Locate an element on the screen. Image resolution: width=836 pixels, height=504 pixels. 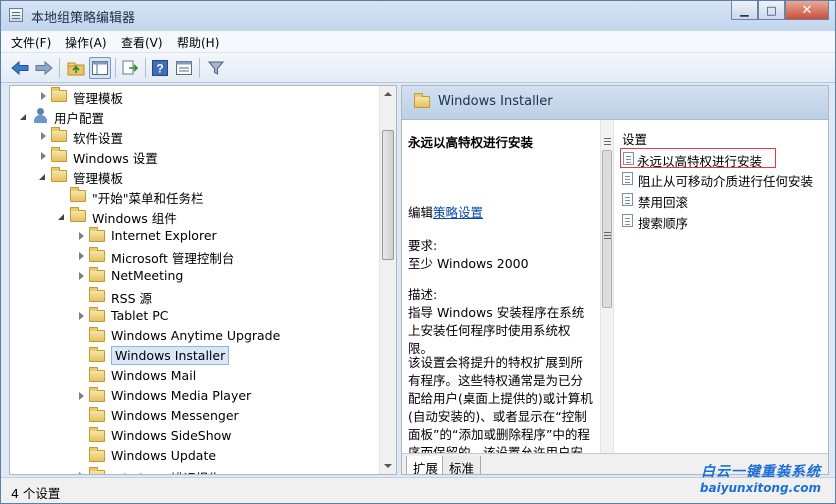
properties-icon is located at coordinates (184, 68).